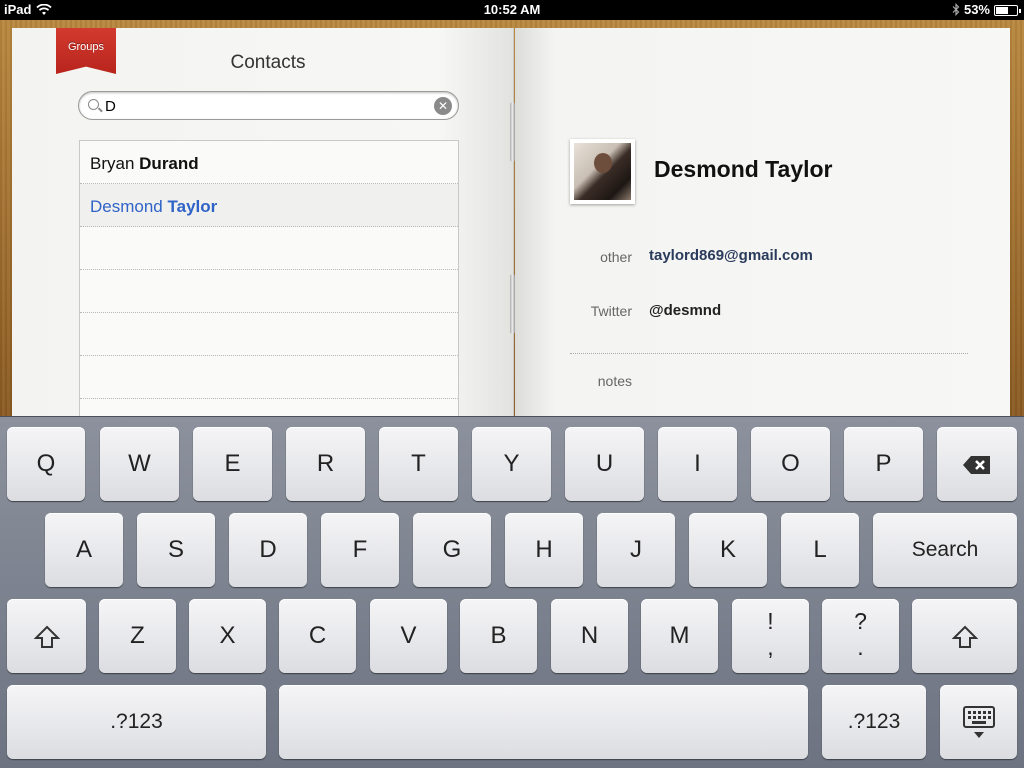 This screenshot has width=1024, height=768. What do you see at coordinates (697, 464) in the screenshot?
I see `key-i: I` at bounding box center [697, 464].